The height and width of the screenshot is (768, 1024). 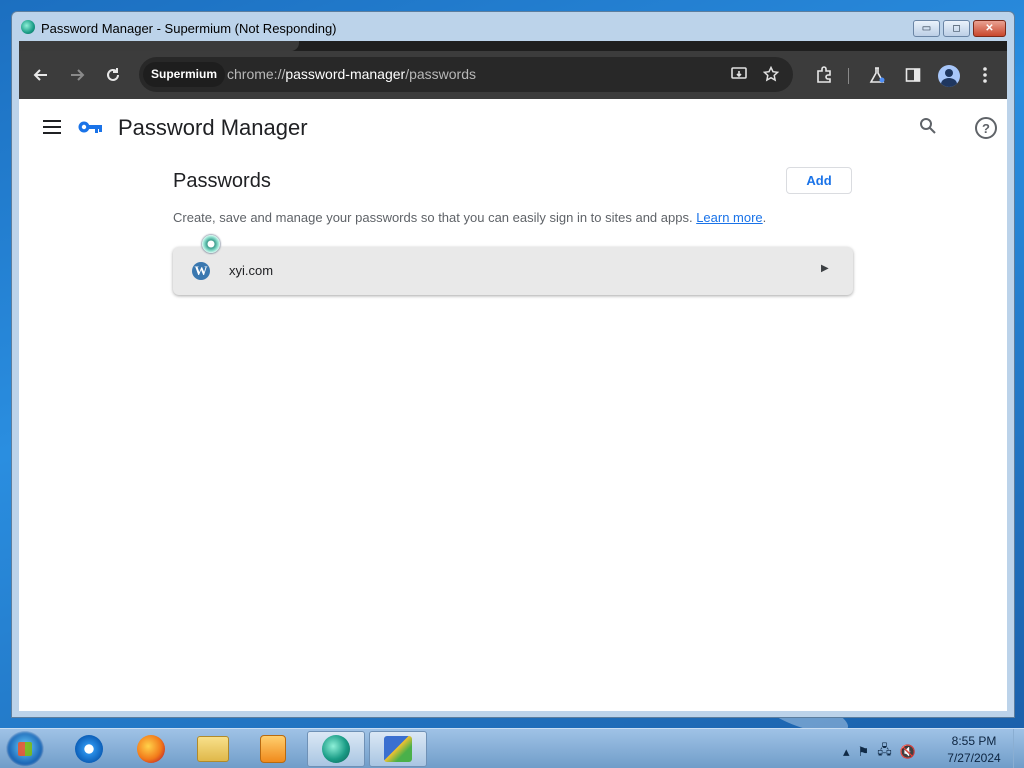 I want to click on network-icon: 🖧, so click(x=884, y=752).